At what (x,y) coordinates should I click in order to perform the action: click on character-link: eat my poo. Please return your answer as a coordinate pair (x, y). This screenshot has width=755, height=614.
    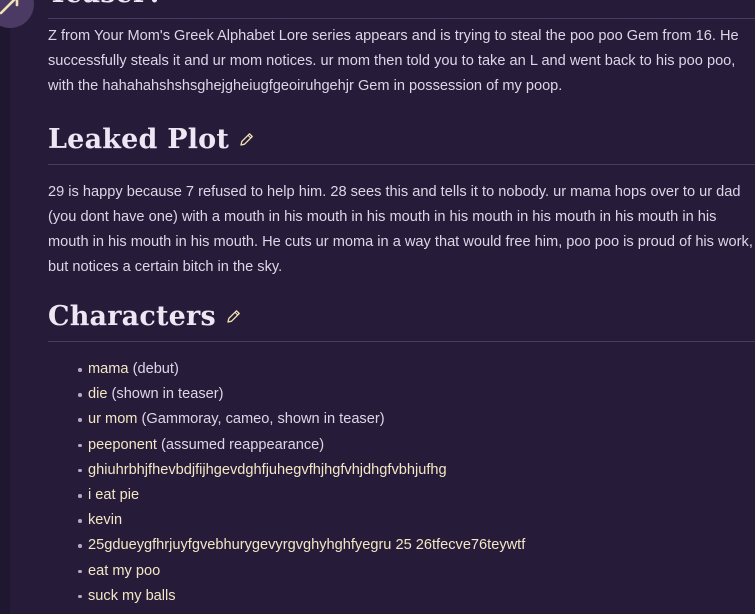
    Looking at the image, I should click on (124, 571).